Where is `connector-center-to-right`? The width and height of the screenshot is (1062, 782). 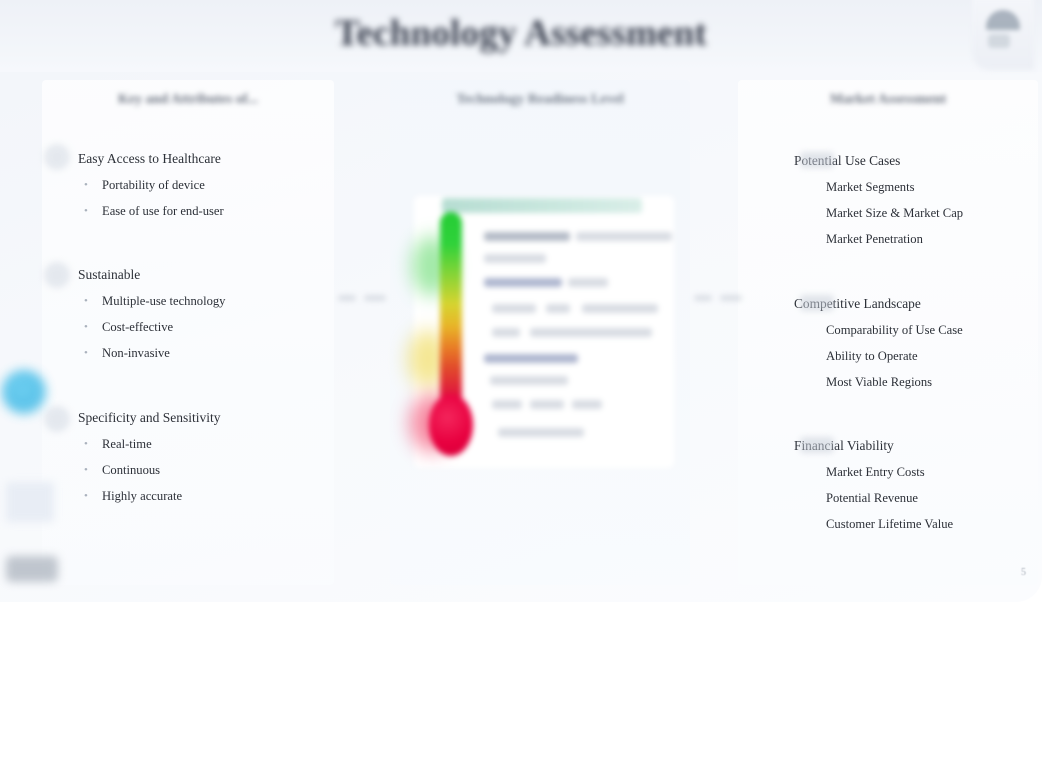 connector-center-to-right is located at coordinates (720, 298).